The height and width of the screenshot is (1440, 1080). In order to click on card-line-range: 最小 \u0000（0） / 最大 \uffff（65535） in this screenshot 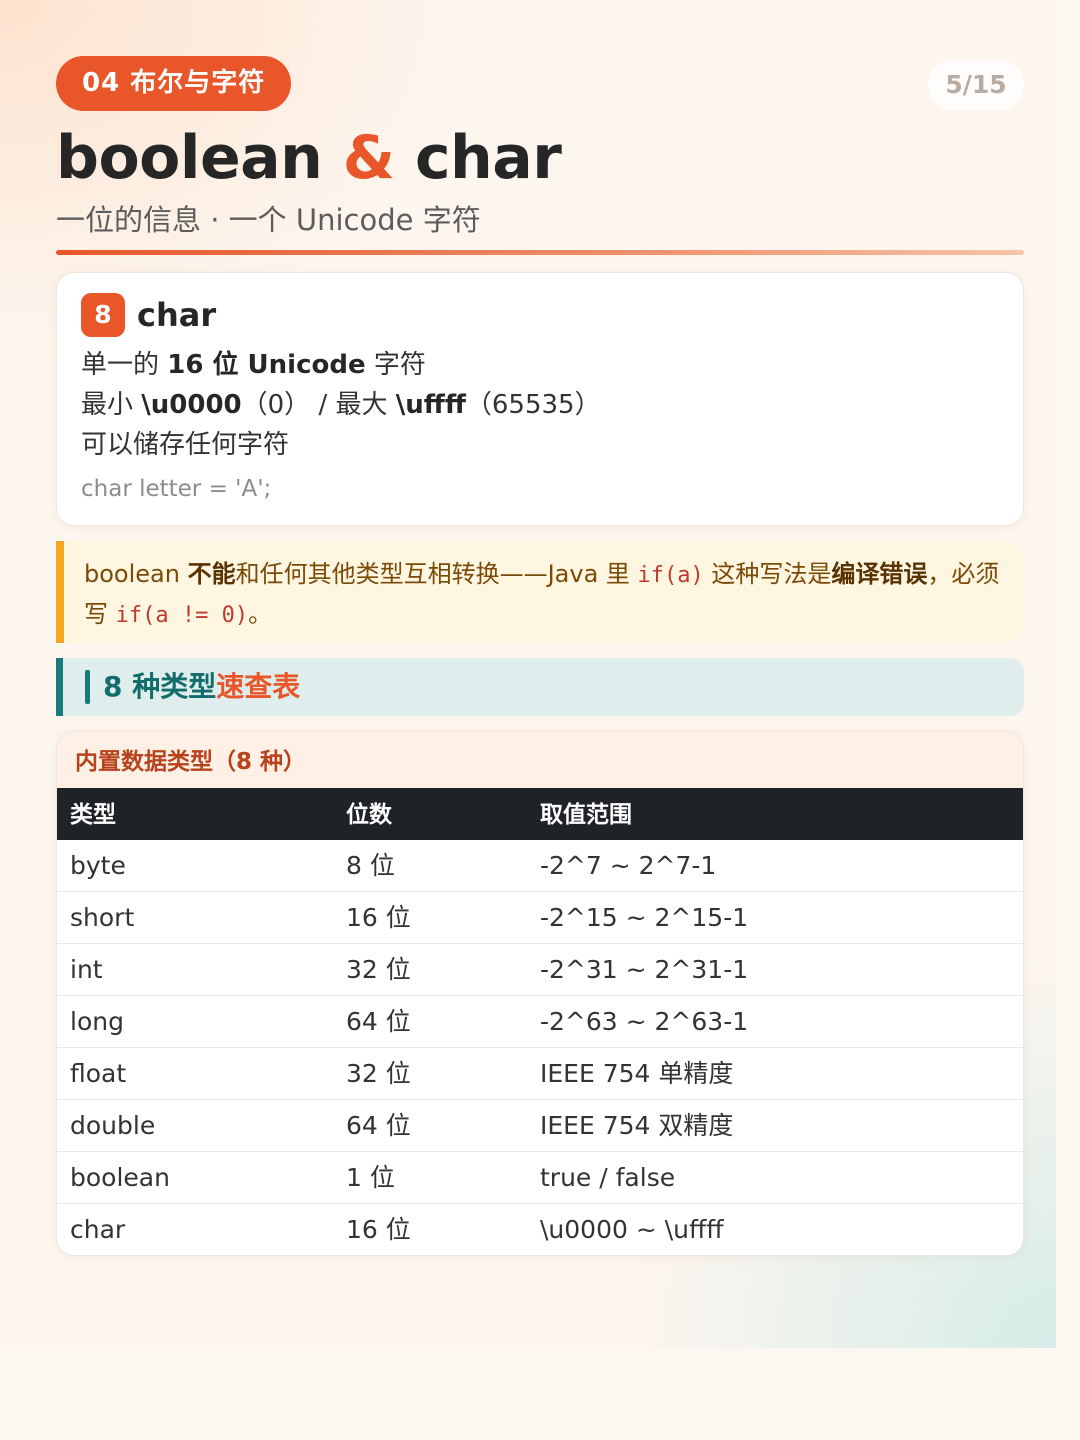, I will do `click(341, 405)`.